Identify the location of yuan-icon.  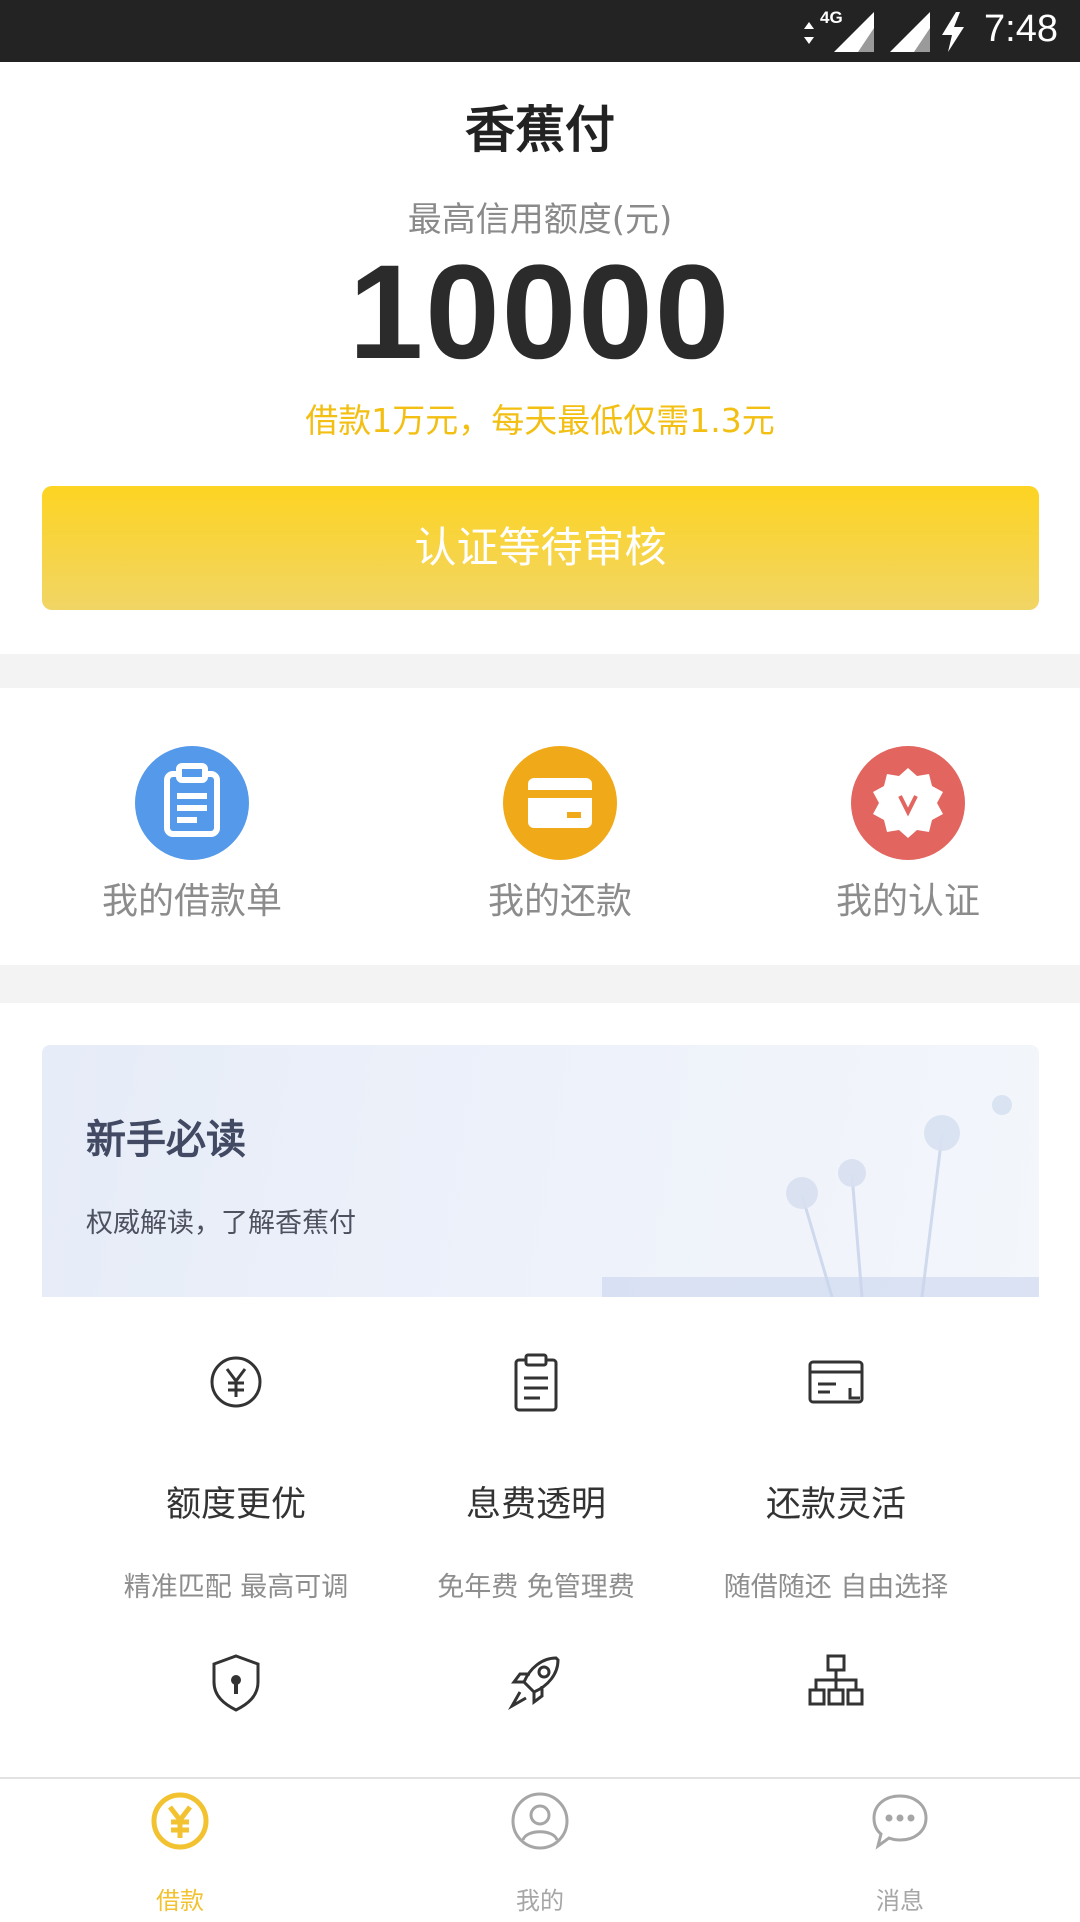
(180, 1821).